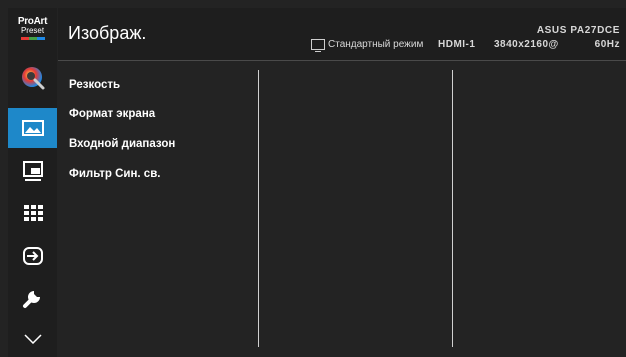 The width and height of the screenshot is (626, 357). Describe the element at coordinates (318, 45) in the screenshot. I see `monitor-icon` at that location.